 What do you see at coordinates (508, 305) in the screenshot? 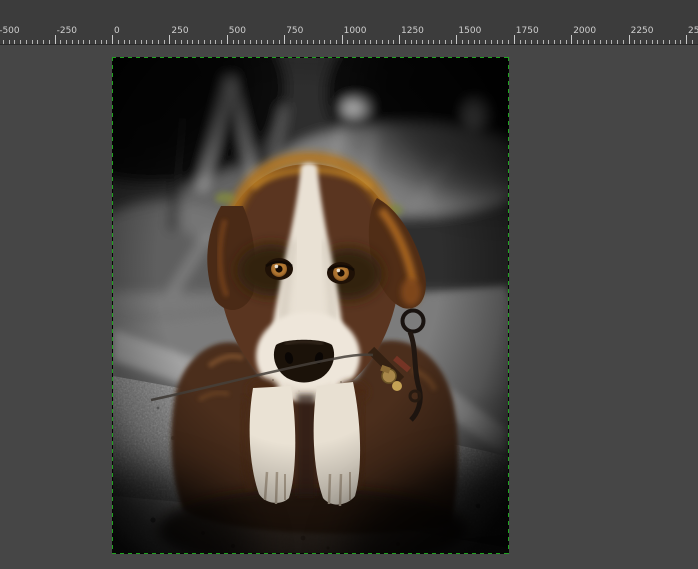
I see `layer-boundary-right` at bounding box center [508, 305].